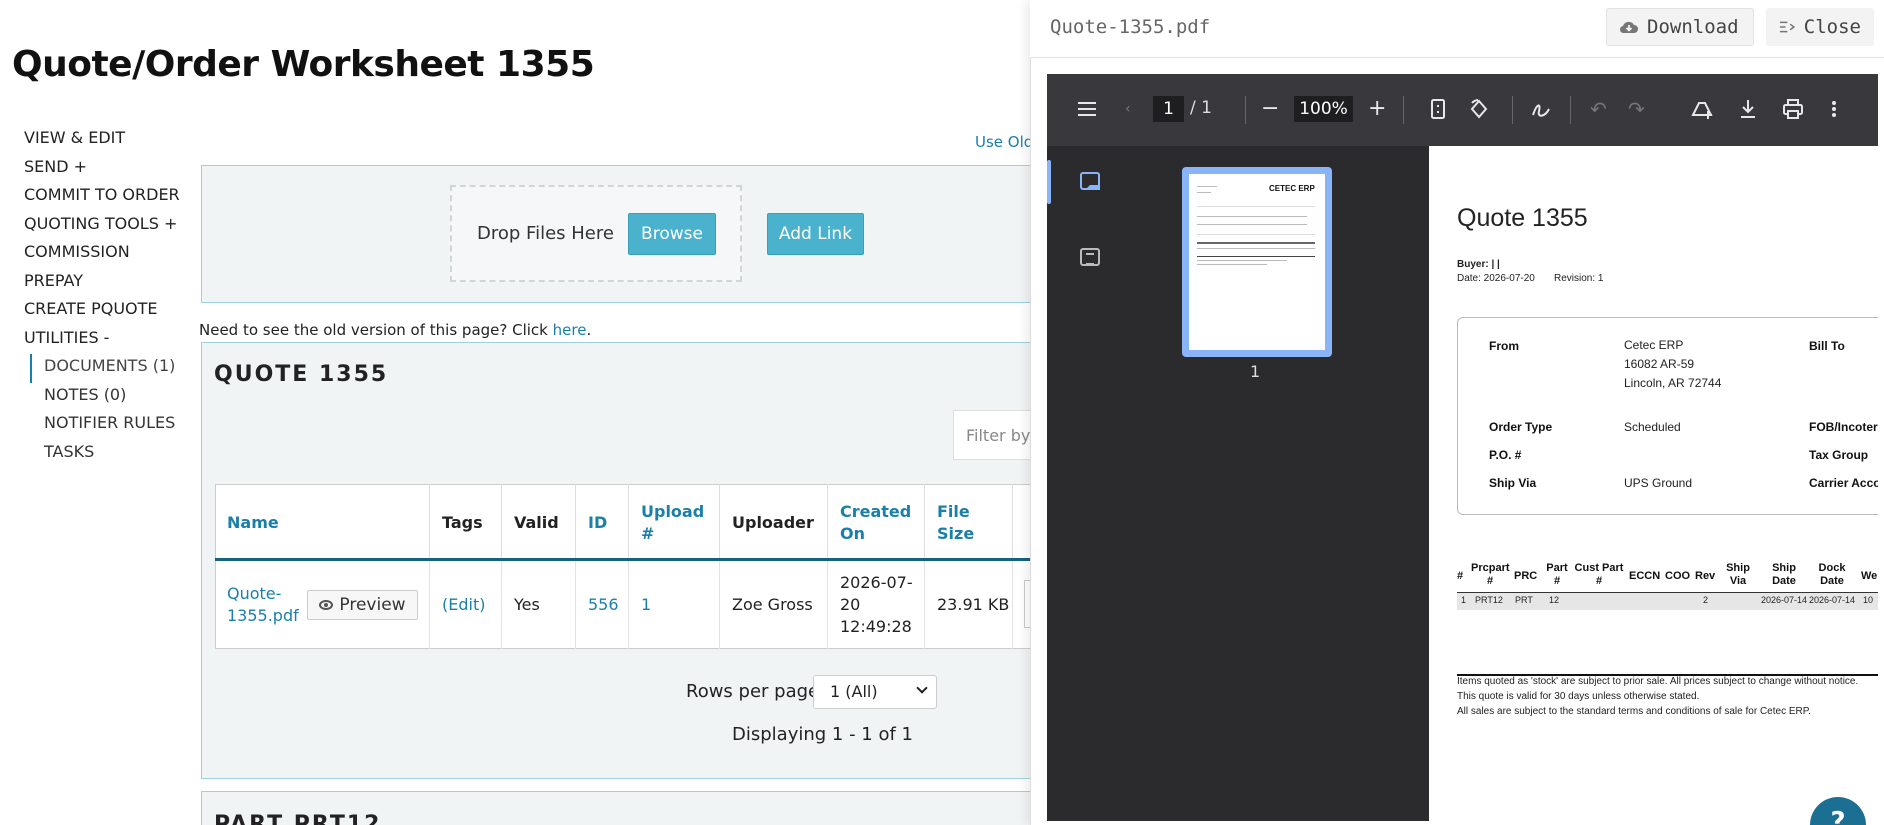  Describe the element at coordinates (262, 605) in the screenshot. I see `document-name-link: Quote-1355.pdf` at that location.